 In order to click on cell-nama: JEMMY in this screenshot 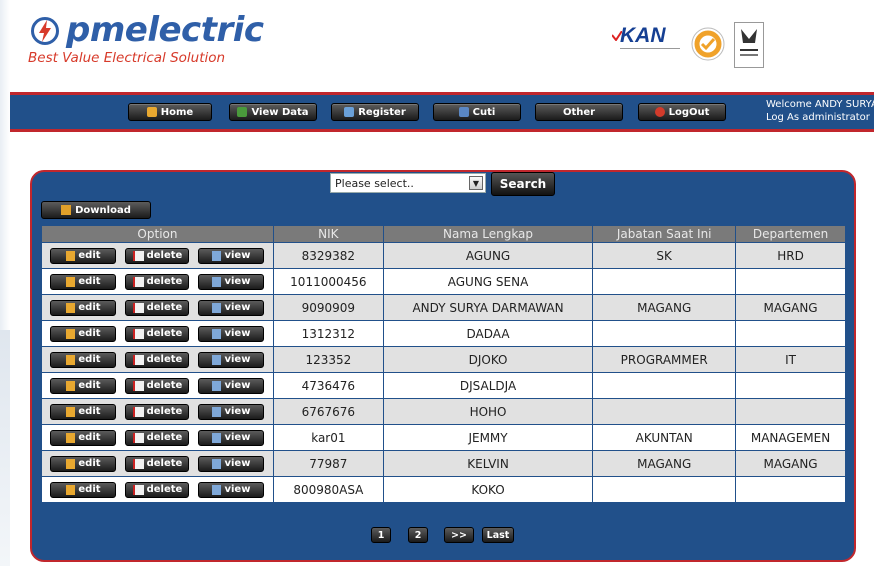, I will do `click(488, 437)`.